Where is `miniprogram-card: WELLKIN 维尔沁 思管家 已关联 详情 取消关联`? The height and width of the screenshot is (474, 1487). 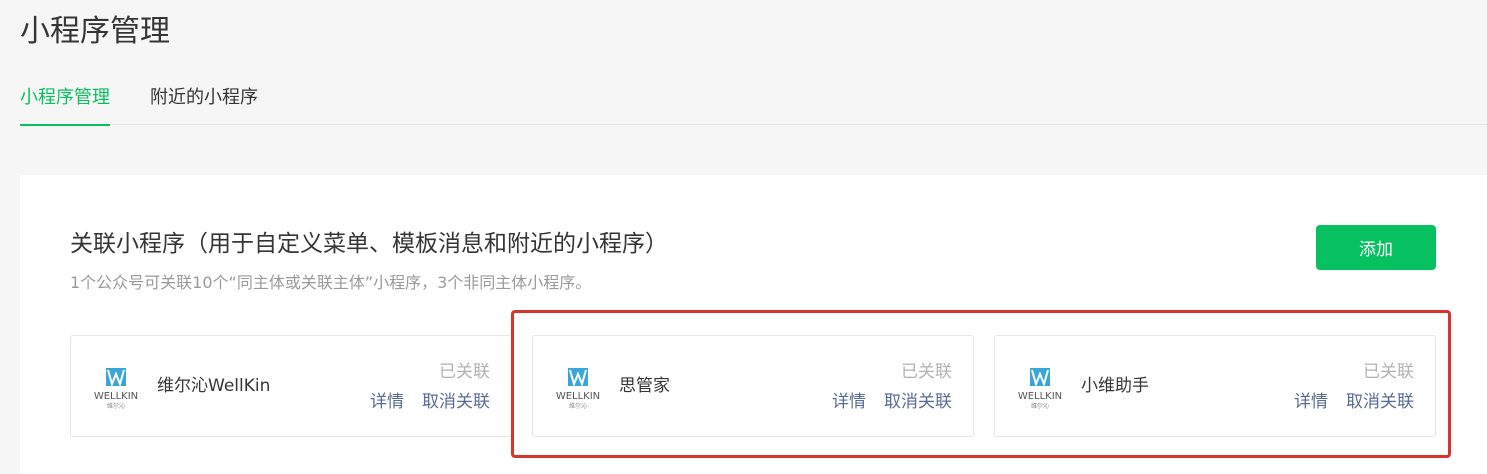 miniprogram-card: WELLKIN 维尔沁 思管家 已关联 详情 取消关联 is located at coordinates (753, 386).